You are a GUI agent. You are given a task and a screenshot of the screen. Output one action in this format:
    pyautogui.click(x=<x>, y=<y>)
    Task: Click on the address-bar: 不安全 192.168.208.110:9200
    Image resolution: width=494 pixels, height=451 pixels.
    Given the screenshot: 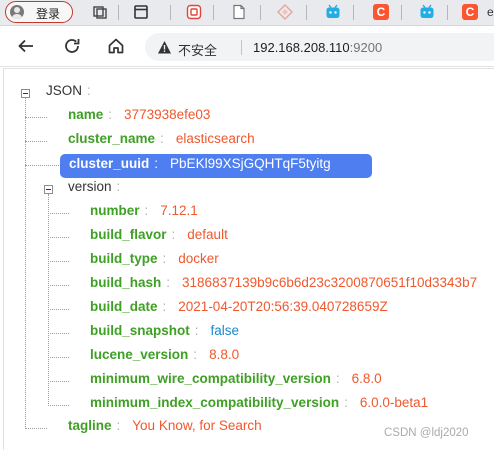 What is the action you would take?
    pyautogui.click(x=319, y=47)
    